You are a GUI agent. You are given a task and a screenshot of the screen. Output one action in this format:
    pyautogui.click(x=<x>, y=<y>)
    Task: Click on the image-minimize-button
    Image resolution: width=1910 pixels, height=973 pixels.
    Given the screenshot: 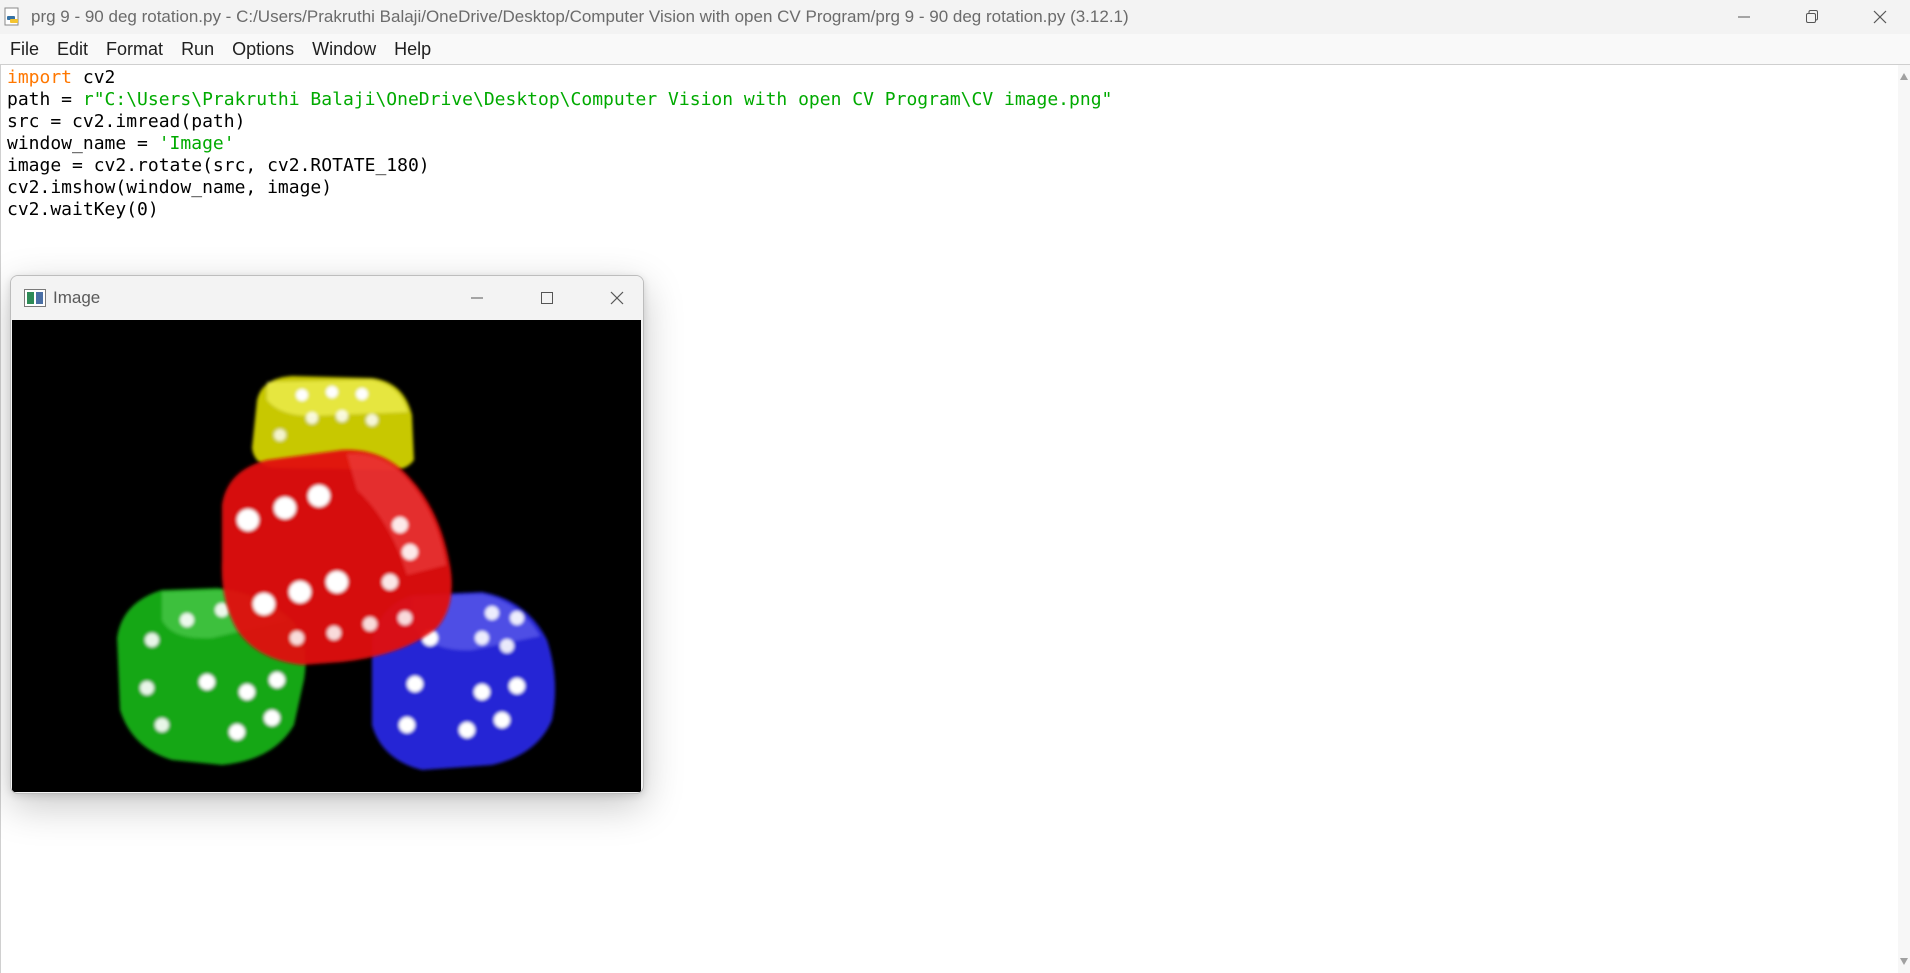 What is the action you would take?
    pyautogui.click(x=477, y=298)
    